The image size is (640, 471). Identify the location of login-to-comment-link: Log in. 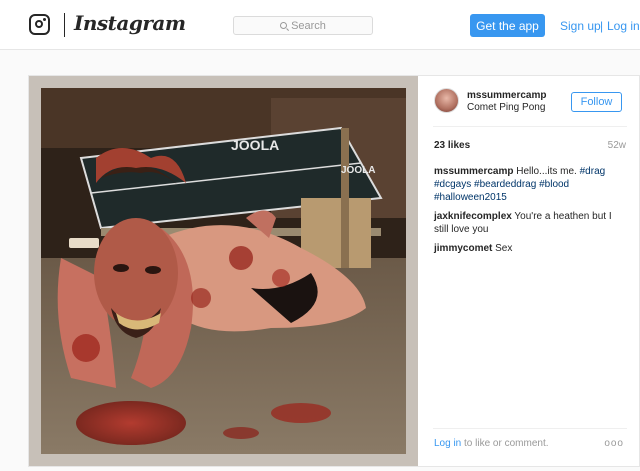
(447, 443).